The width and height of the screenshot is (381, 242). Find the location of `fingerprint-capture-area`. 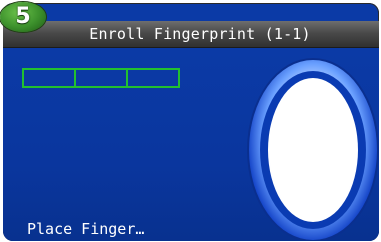

fingerprint-capture-area is located at coordinates (313, 150).